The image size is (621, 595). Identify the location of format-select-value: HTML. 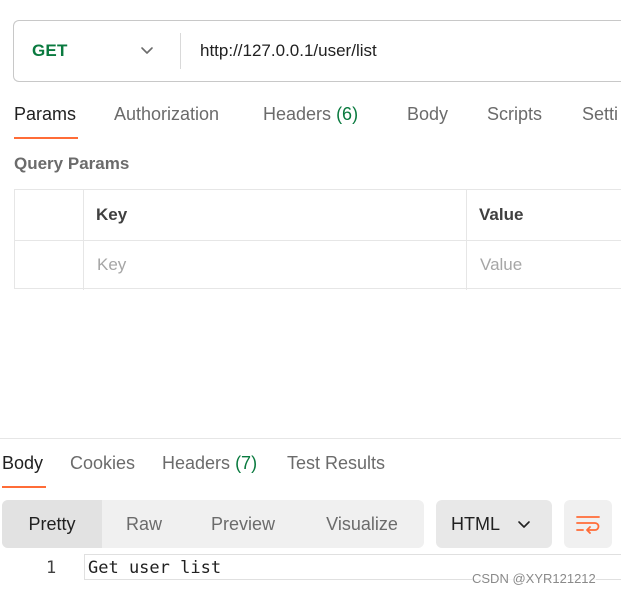
(475, 523).